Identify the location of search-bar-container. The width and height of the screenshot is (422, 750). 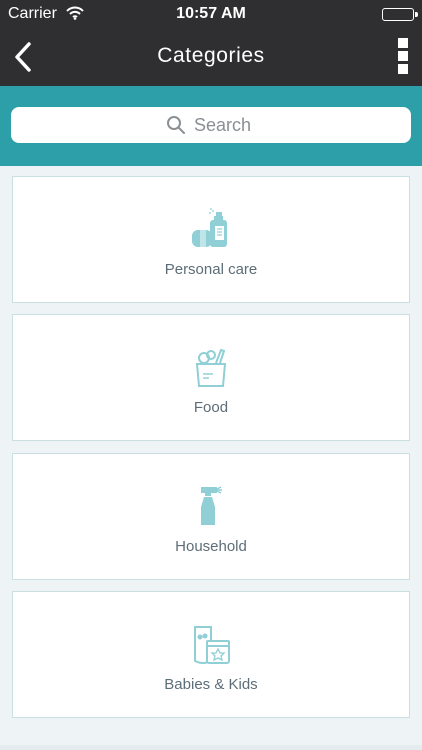
(211, 126).